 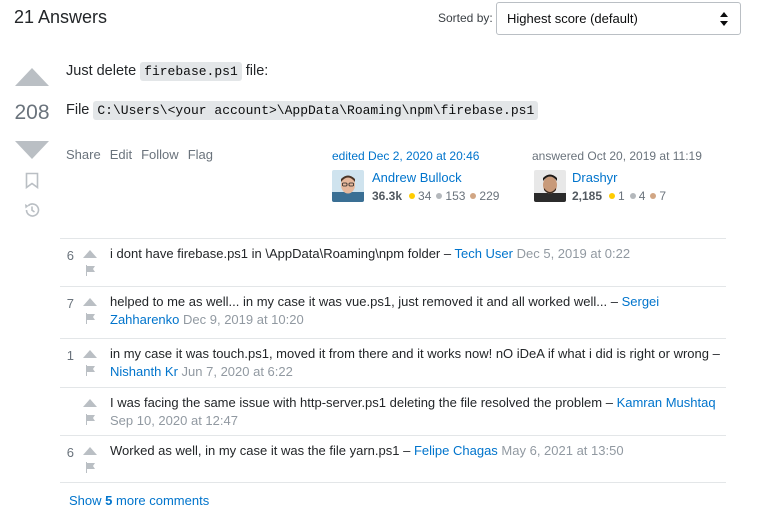 What do you see at coordinates (304, 71) in the screenshot?
I see `answer-body-line-1: Just delete firebase.ps1 file:` at bounding box center [304, 71].